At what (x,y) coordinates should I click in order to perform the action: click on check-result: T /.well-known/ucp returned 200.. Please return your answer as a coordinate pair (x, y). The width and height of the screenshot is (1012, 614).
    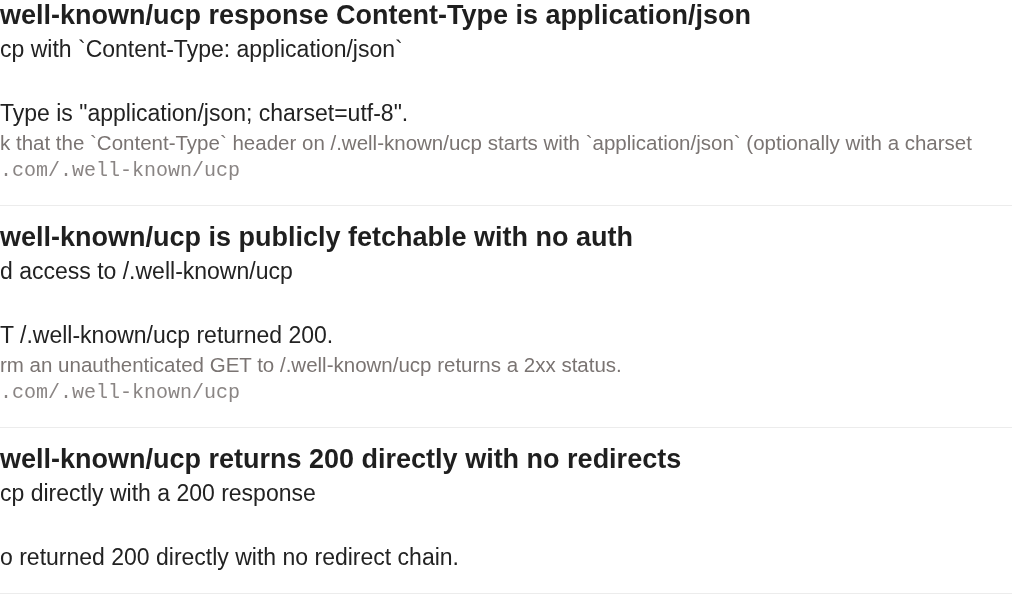
    Looking at the image, I should click on (167, 335).